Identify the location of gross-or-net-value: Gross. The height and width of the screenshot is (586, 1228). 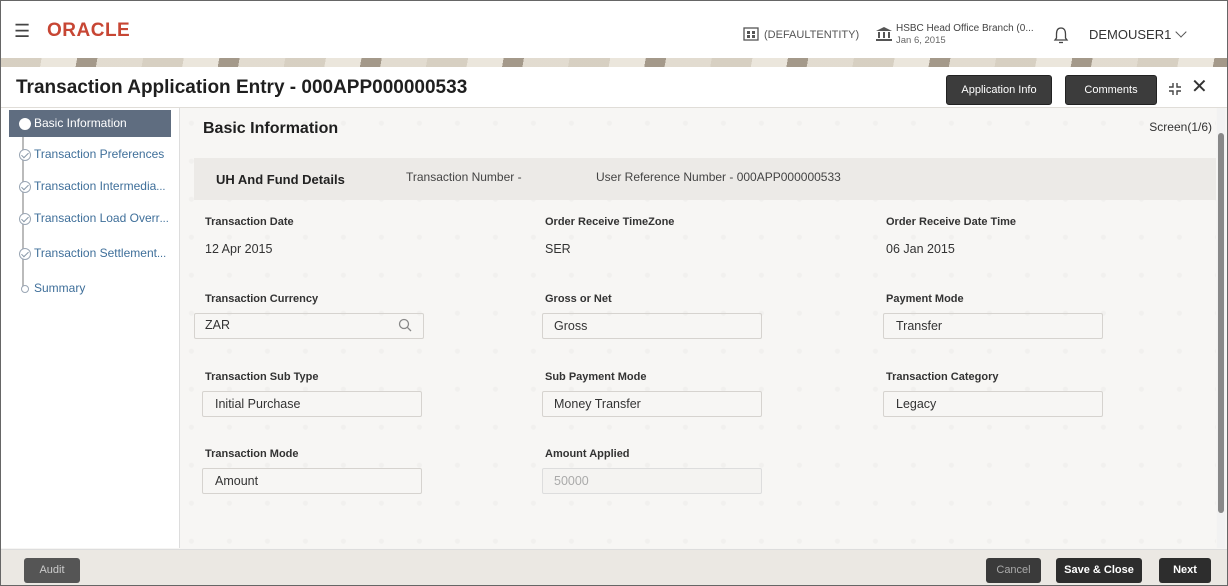
(571, 326).